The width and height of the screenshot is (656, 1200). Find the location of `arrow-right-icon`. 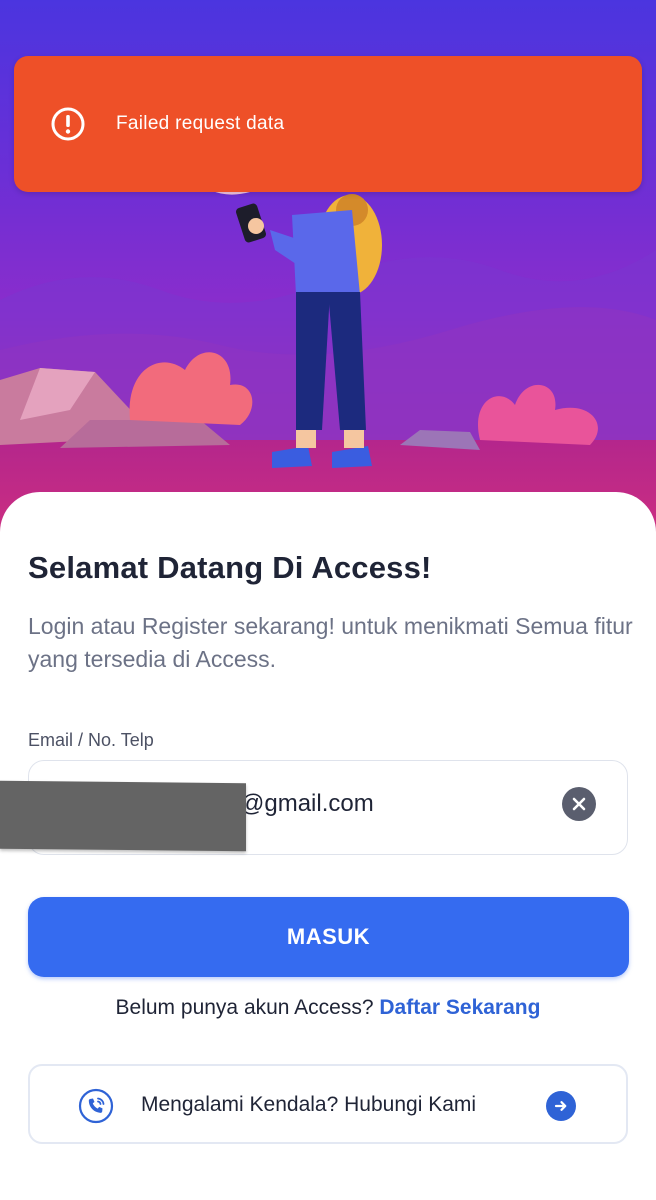

arrow-right-icon is located at coordinates (561, 1106).